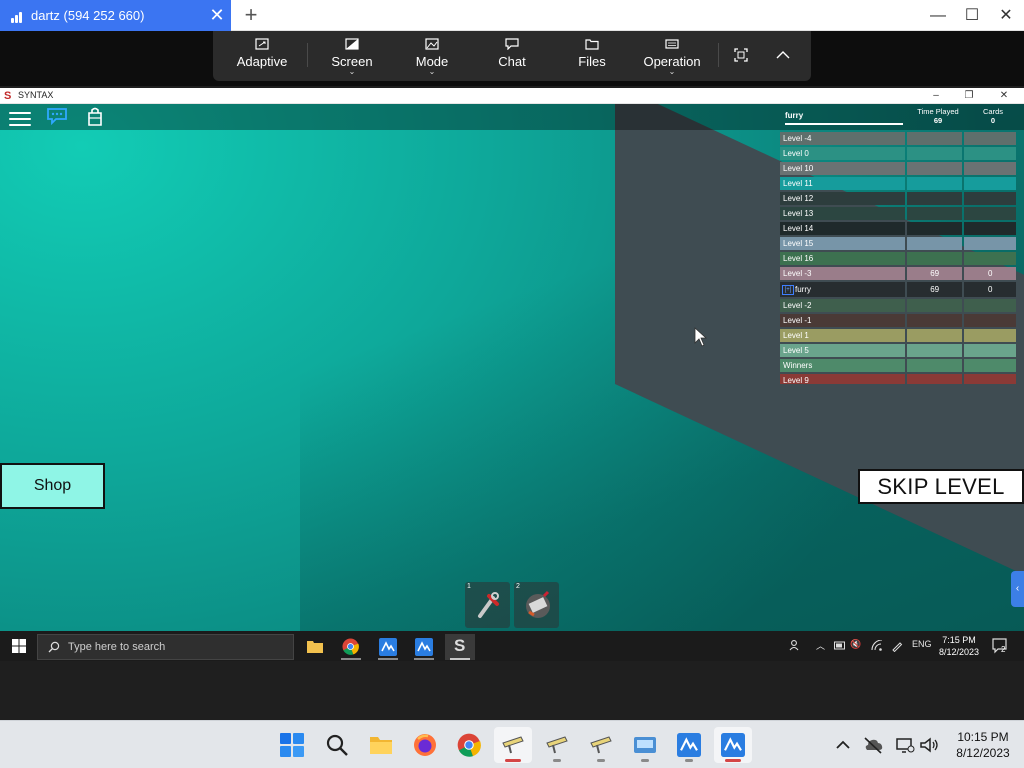 This screenshot has width=1024, height=768. What do you see at coordinates (842, 365) in the screenshot?
I see `team-name: Winners` at bounding box center [842, 365].